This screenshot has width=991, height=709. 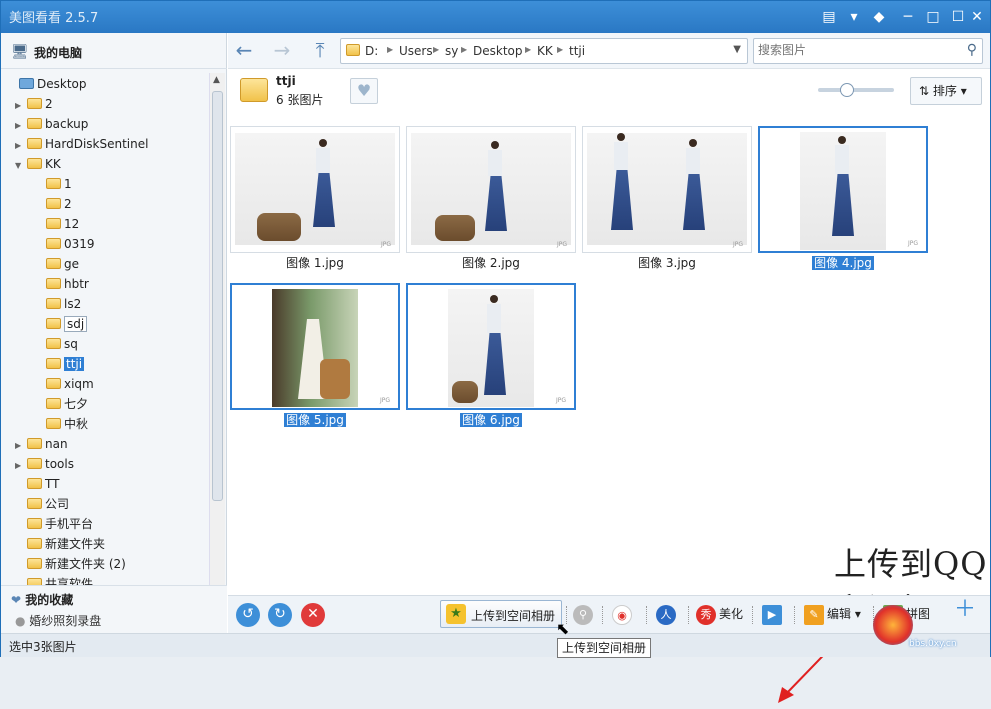 What do you see at coordinates (61, 424) in the screenshot?
I see `tree-node: 中秋` at bounding box center [61, 424].